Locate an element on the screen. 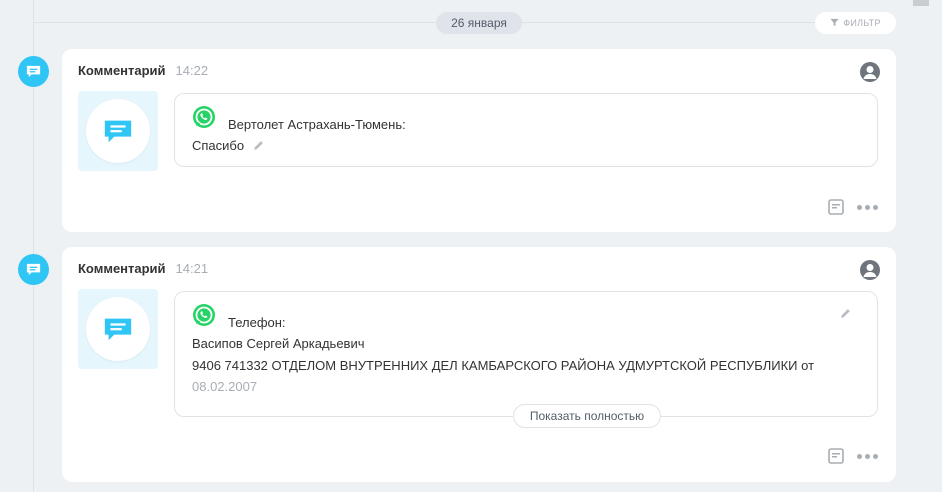  filter-icon is located at coordinates (834, 23).